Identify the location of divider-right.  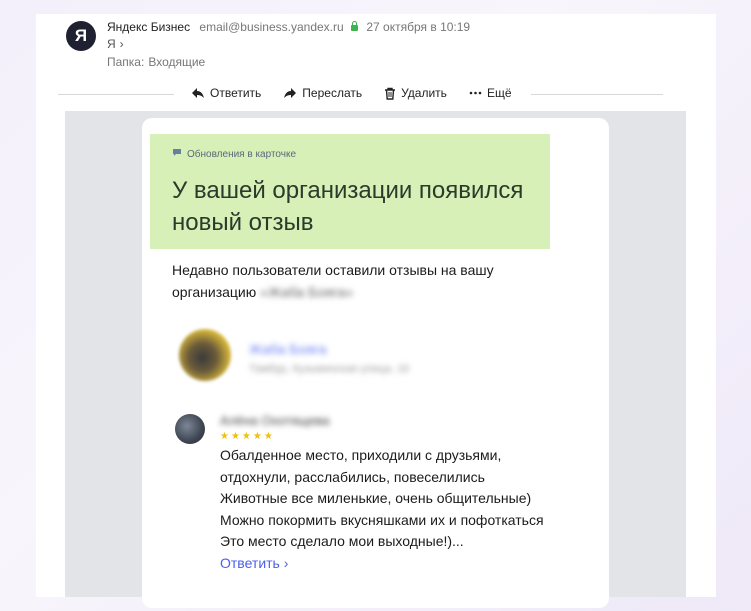
(597, 94).